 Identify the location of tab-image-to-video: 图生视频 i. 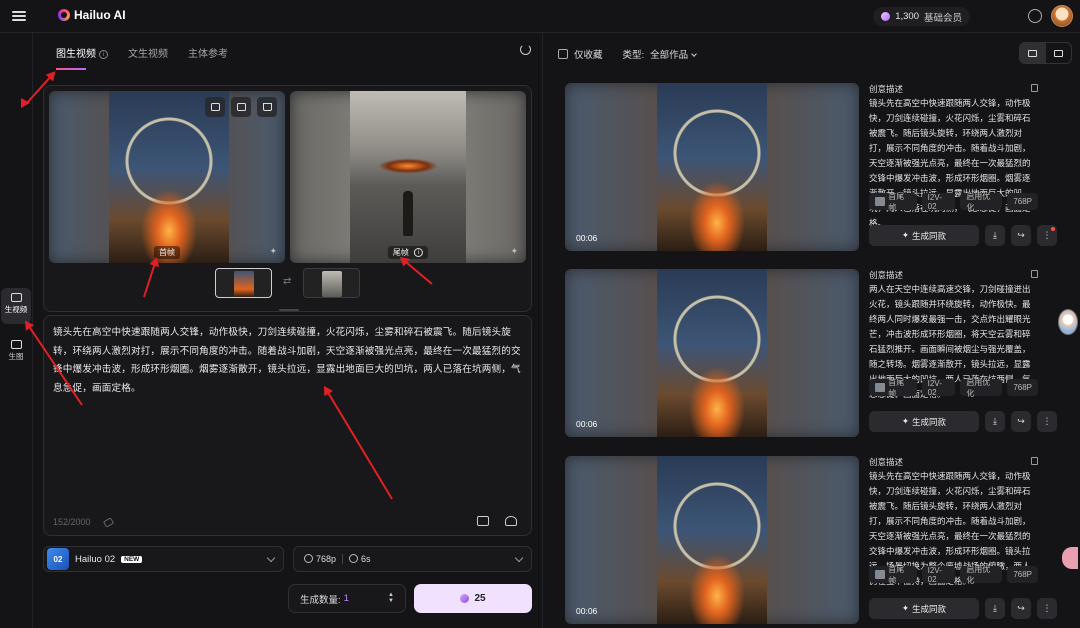
(82, 57).